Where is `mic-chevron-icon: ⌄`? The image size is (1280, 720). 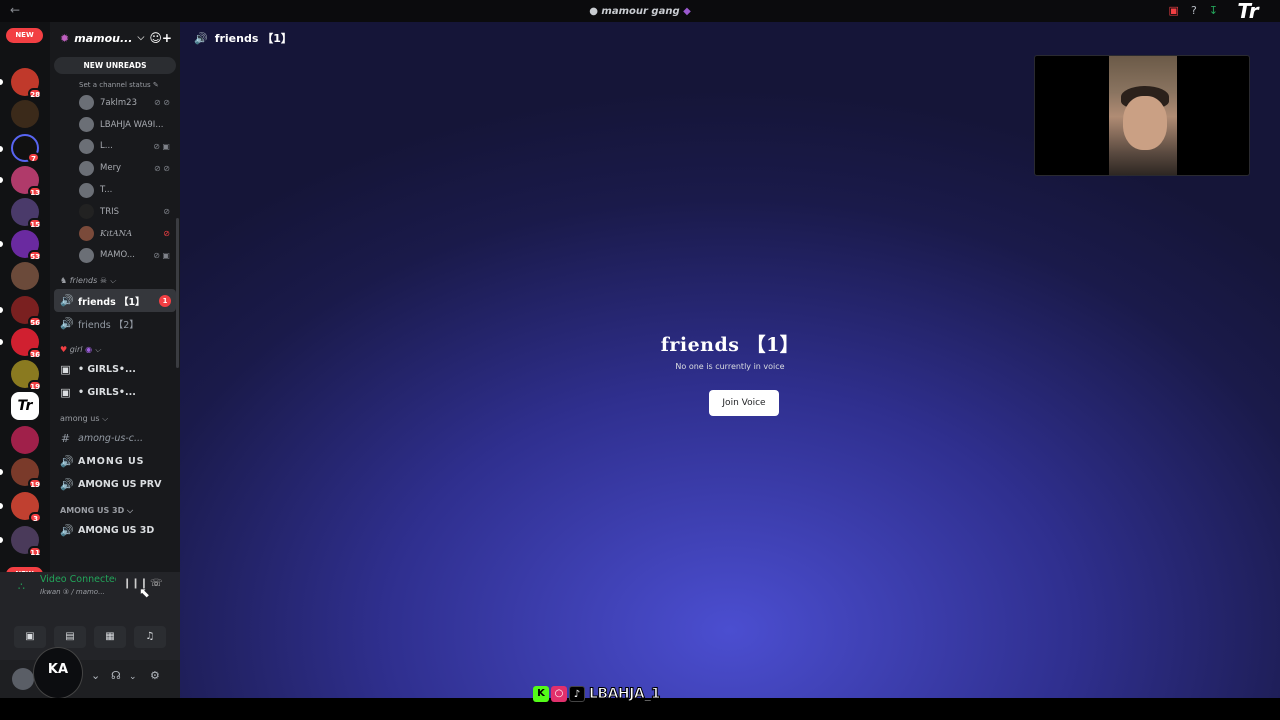
mic-chevron-icon: ⌄ is located at coordinates (95, 675).